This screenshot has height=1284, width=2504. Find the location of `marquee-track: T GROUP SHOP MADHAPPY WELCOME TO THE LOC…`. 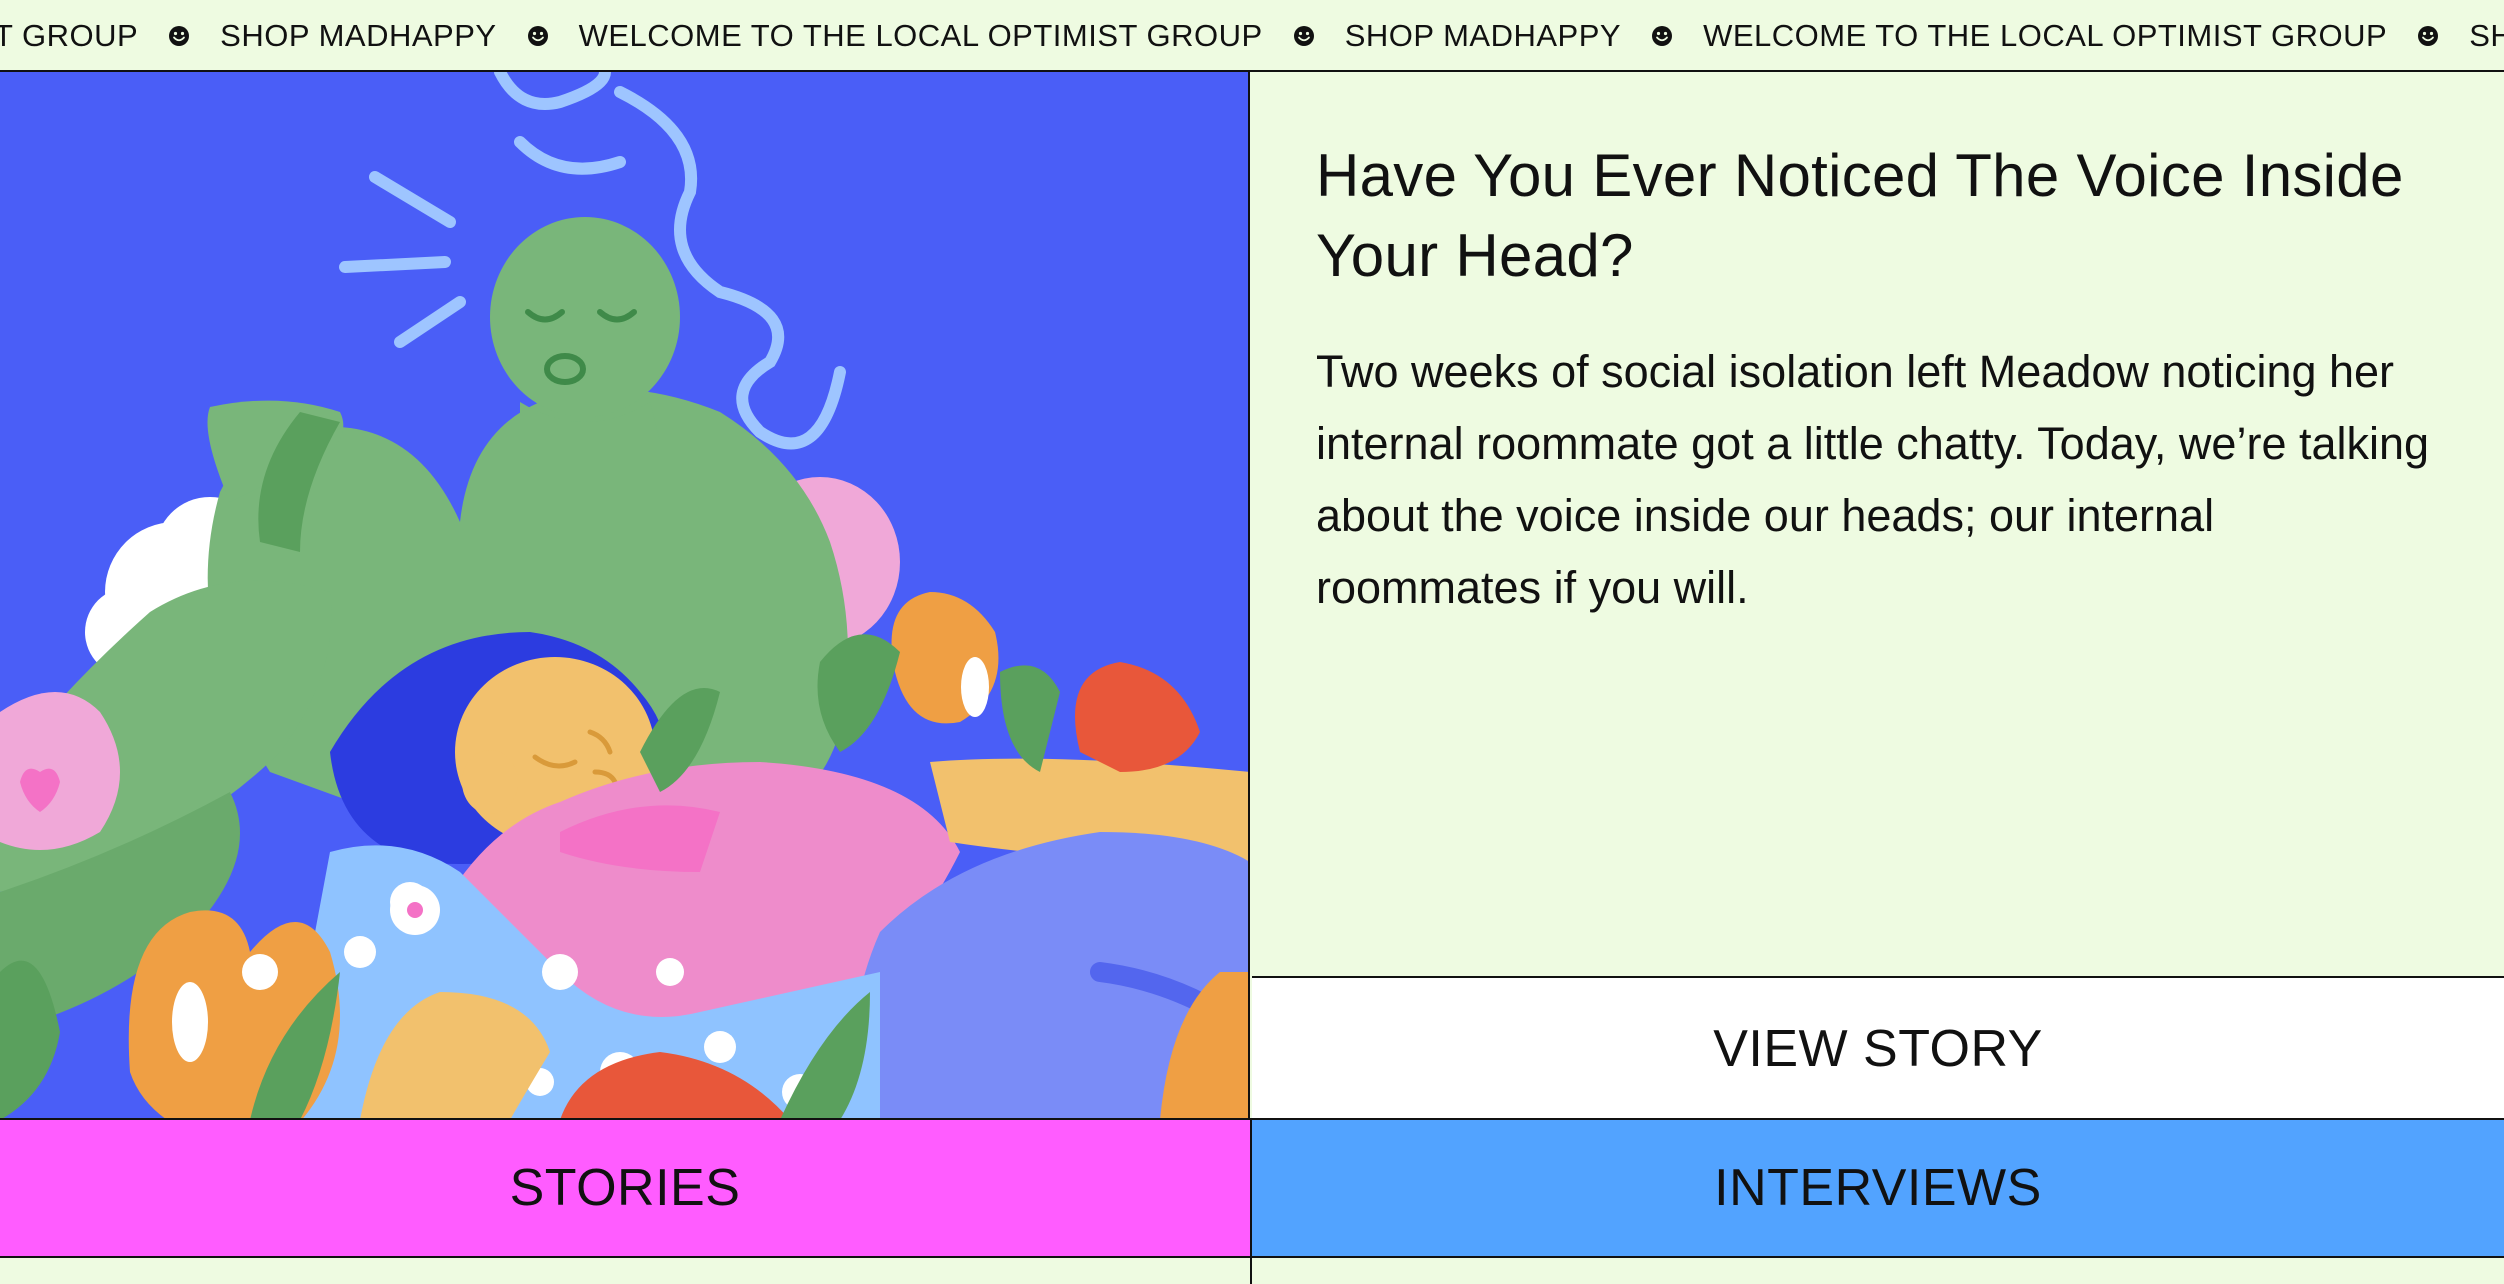

marquee-track: T GROUP SHOP MADHAPPY WELCOME TO THE LOC… is located at coordinates (1252, 35).